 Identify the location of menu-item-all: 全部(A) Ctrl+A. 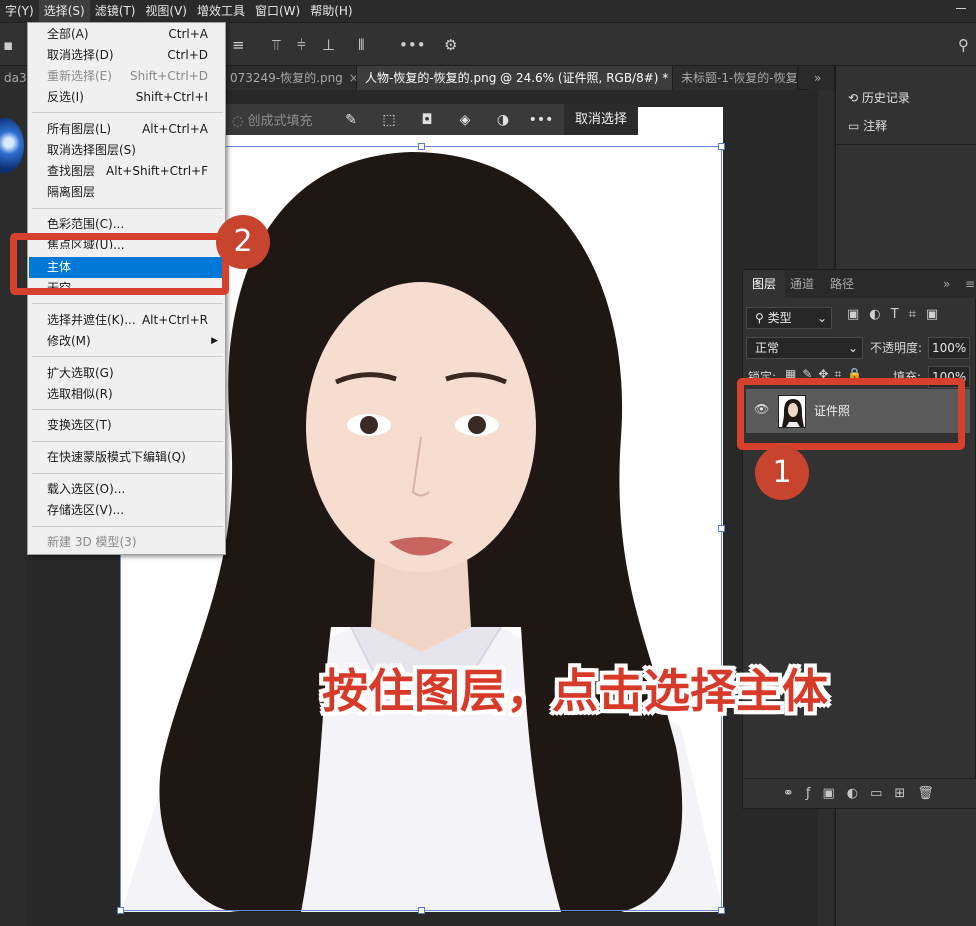
(126, 34).